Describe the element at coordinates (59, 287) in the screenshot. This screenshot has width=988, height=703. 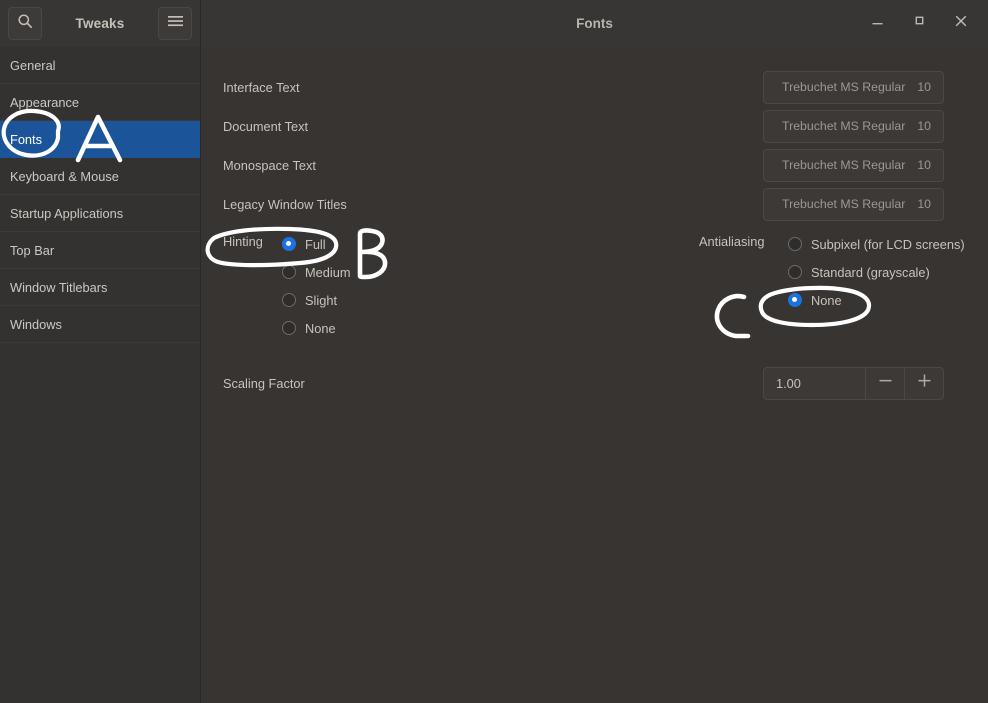
I see `sidebar-item-label: Window Titlebars` at that location.